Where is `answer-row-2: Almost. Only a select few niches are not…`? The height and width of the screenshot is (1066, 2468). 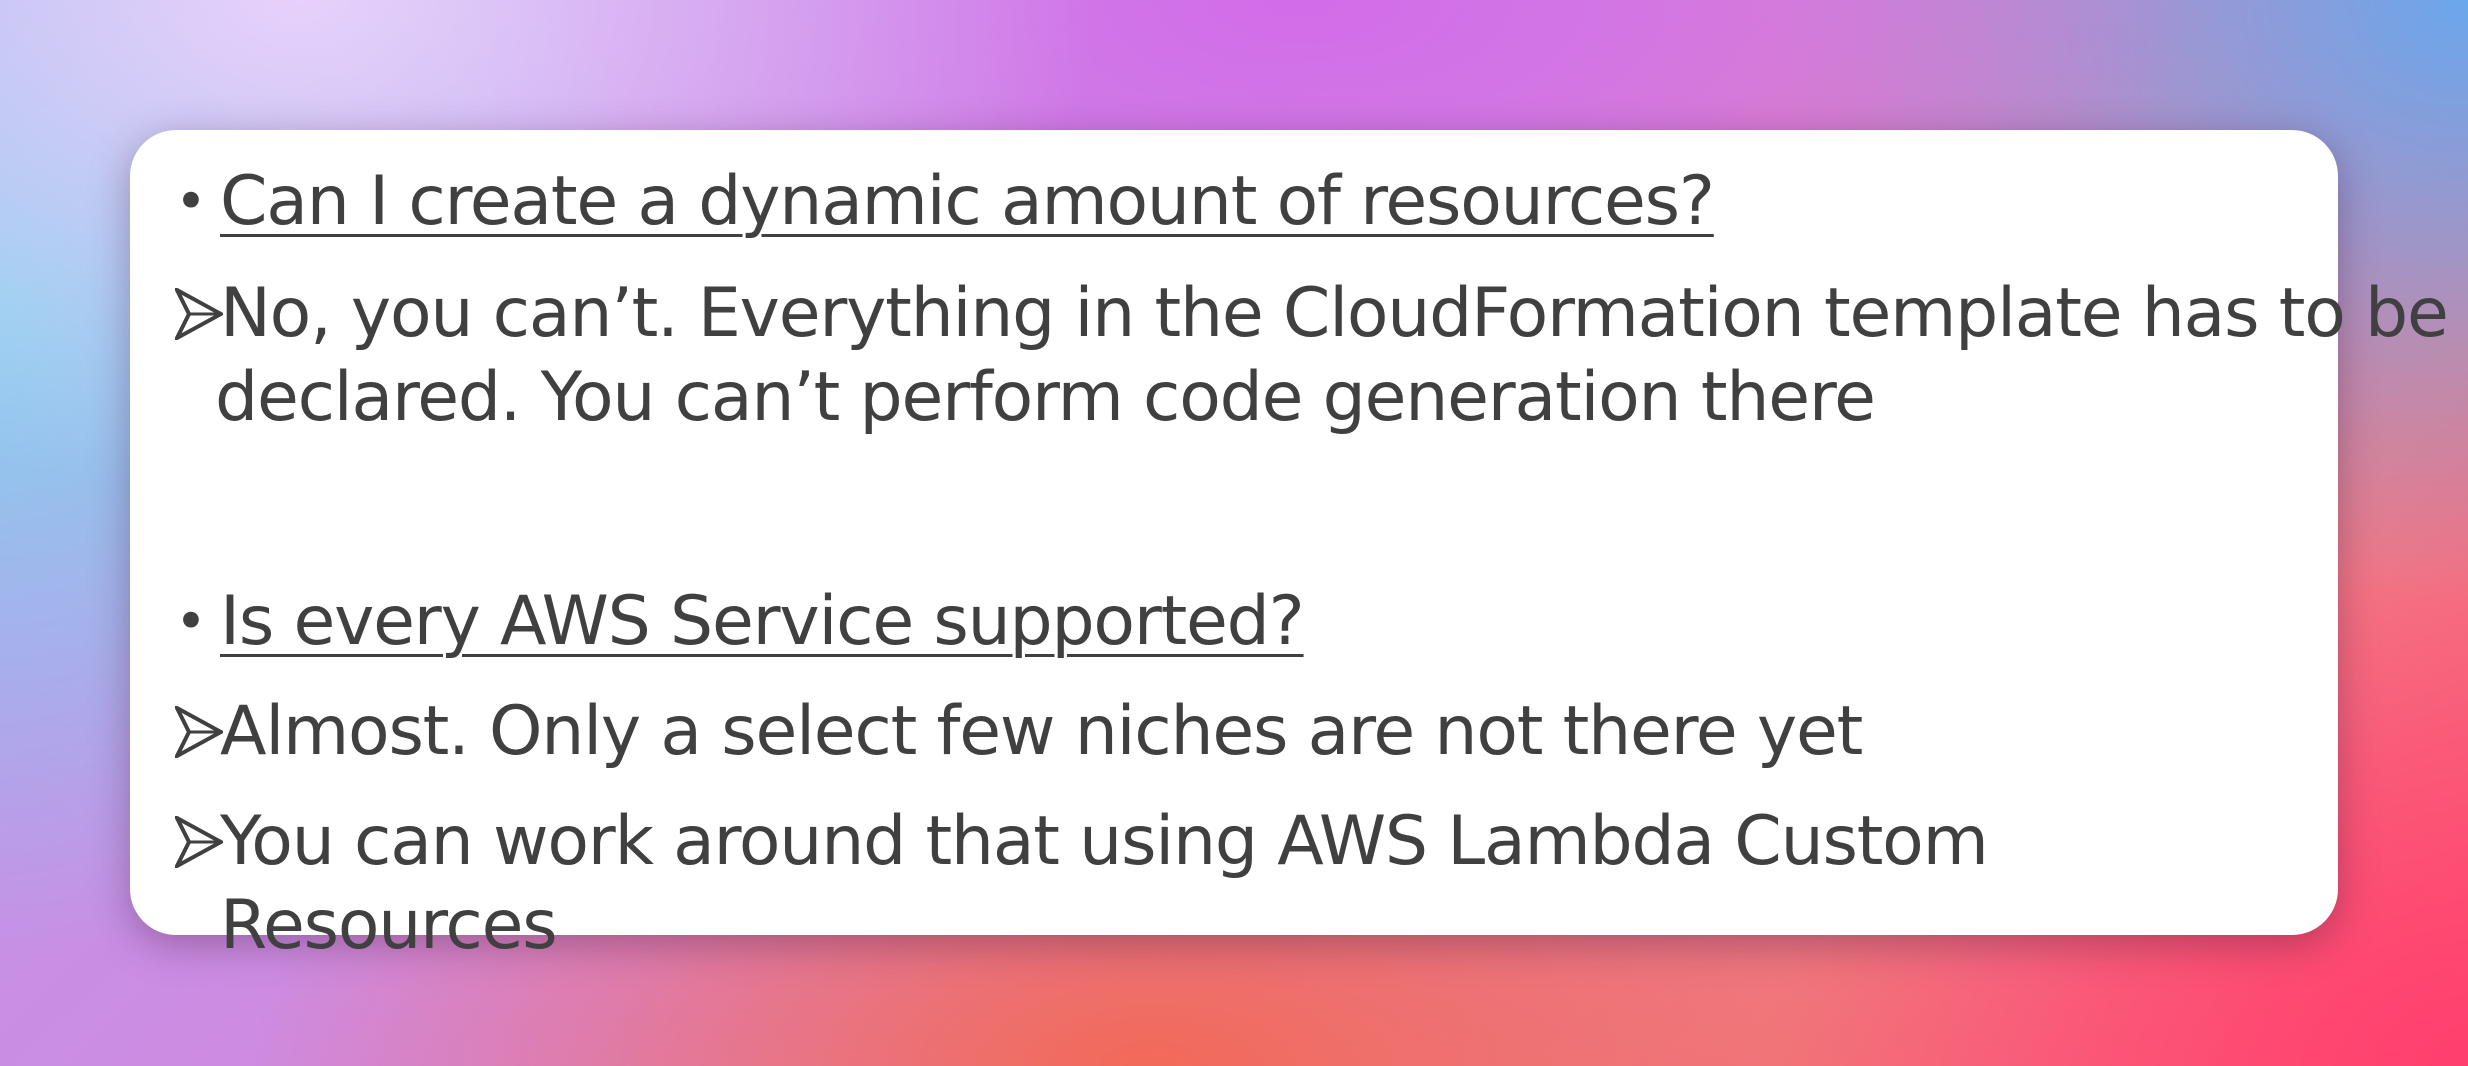 answer-row-2: Almost. Only a select few niches are not… is located at coordinates (1236, 732).